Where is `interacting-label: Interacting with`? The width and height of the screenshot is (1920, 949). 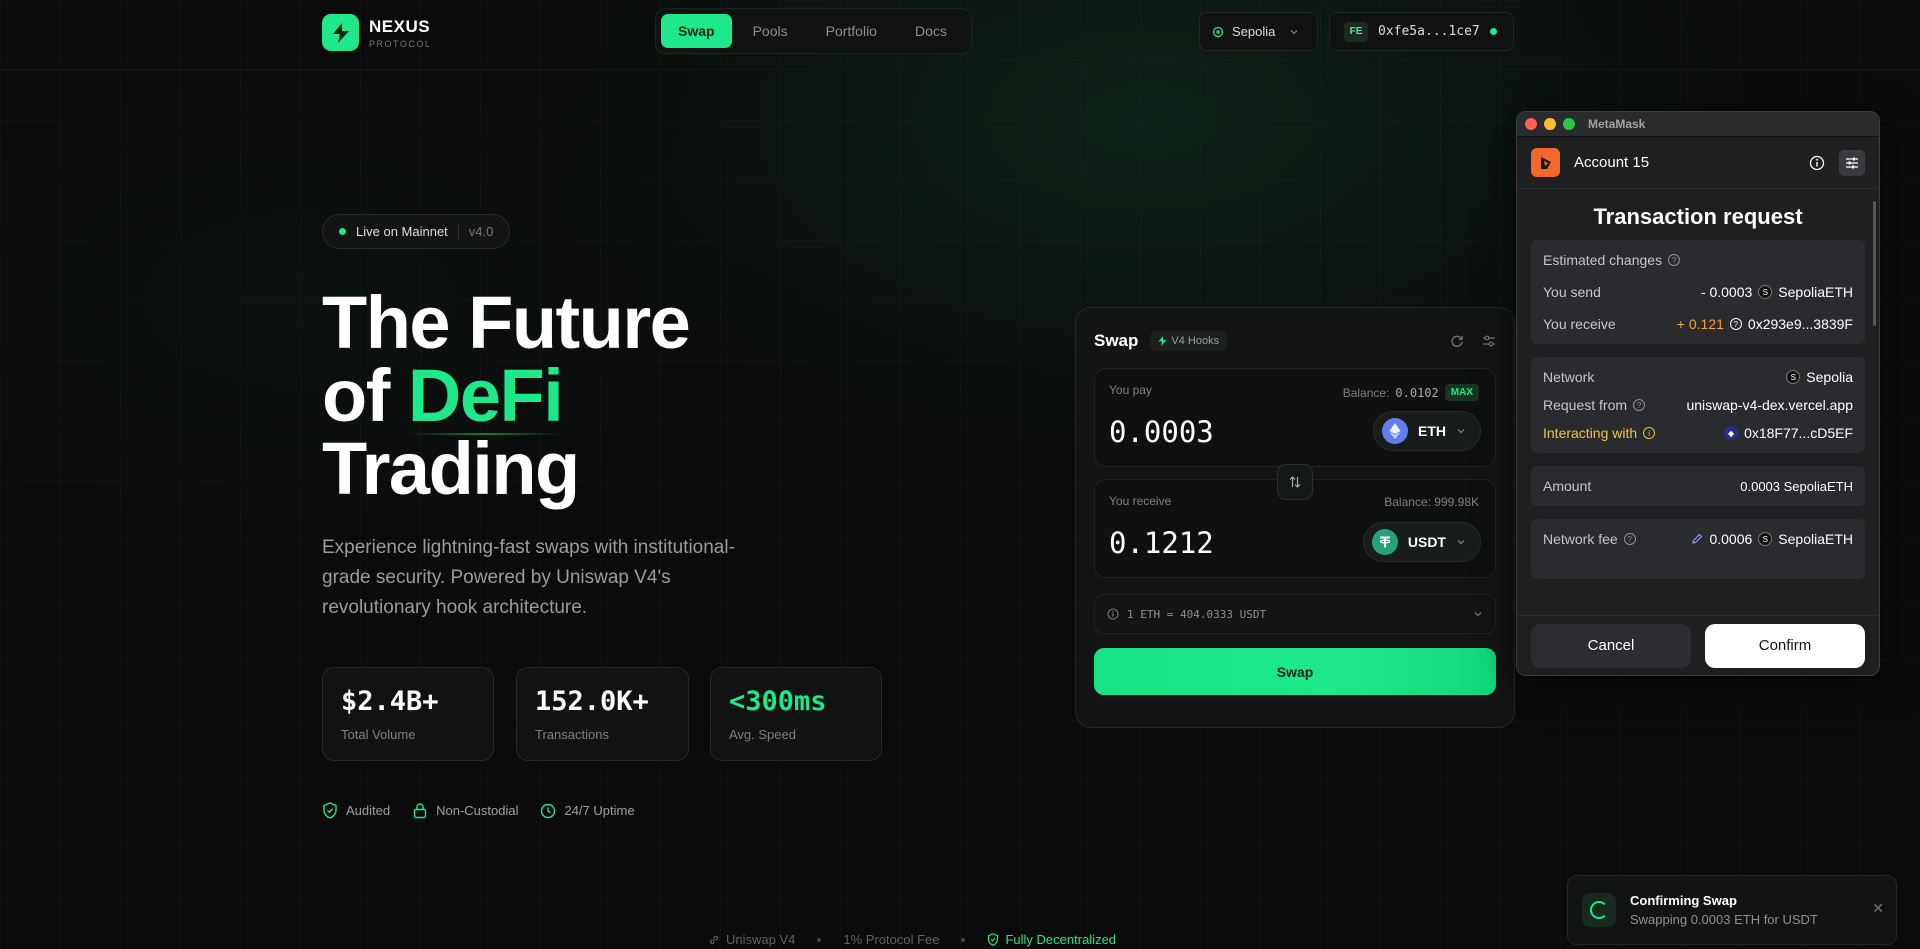
interacting-label: Interacting with is located at coordinates (1590, 433).